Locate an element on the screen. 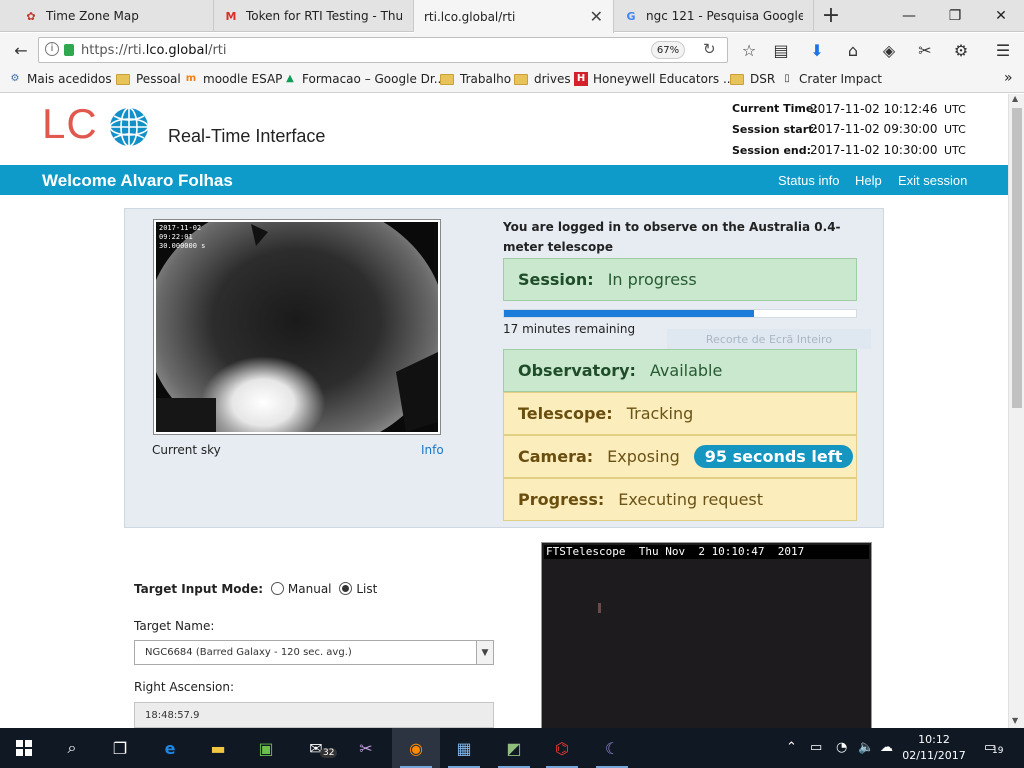 The height and width of the screenshot is (768, 1024). right-ascension-field: 18:48:57.9 is located at coordinates (314, 715).